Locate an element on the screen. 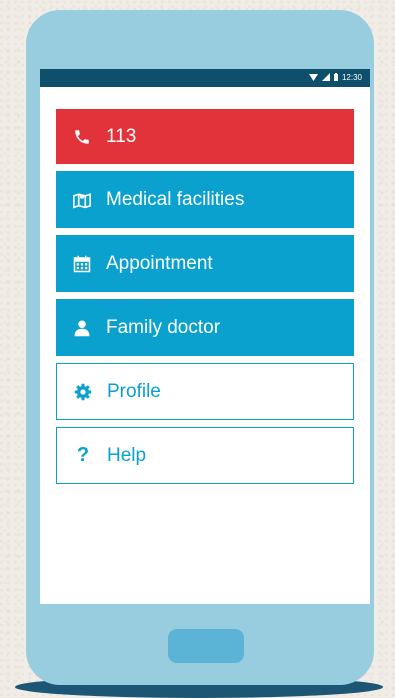  status-bar: 12:30 is located at coordinates (205, 78).